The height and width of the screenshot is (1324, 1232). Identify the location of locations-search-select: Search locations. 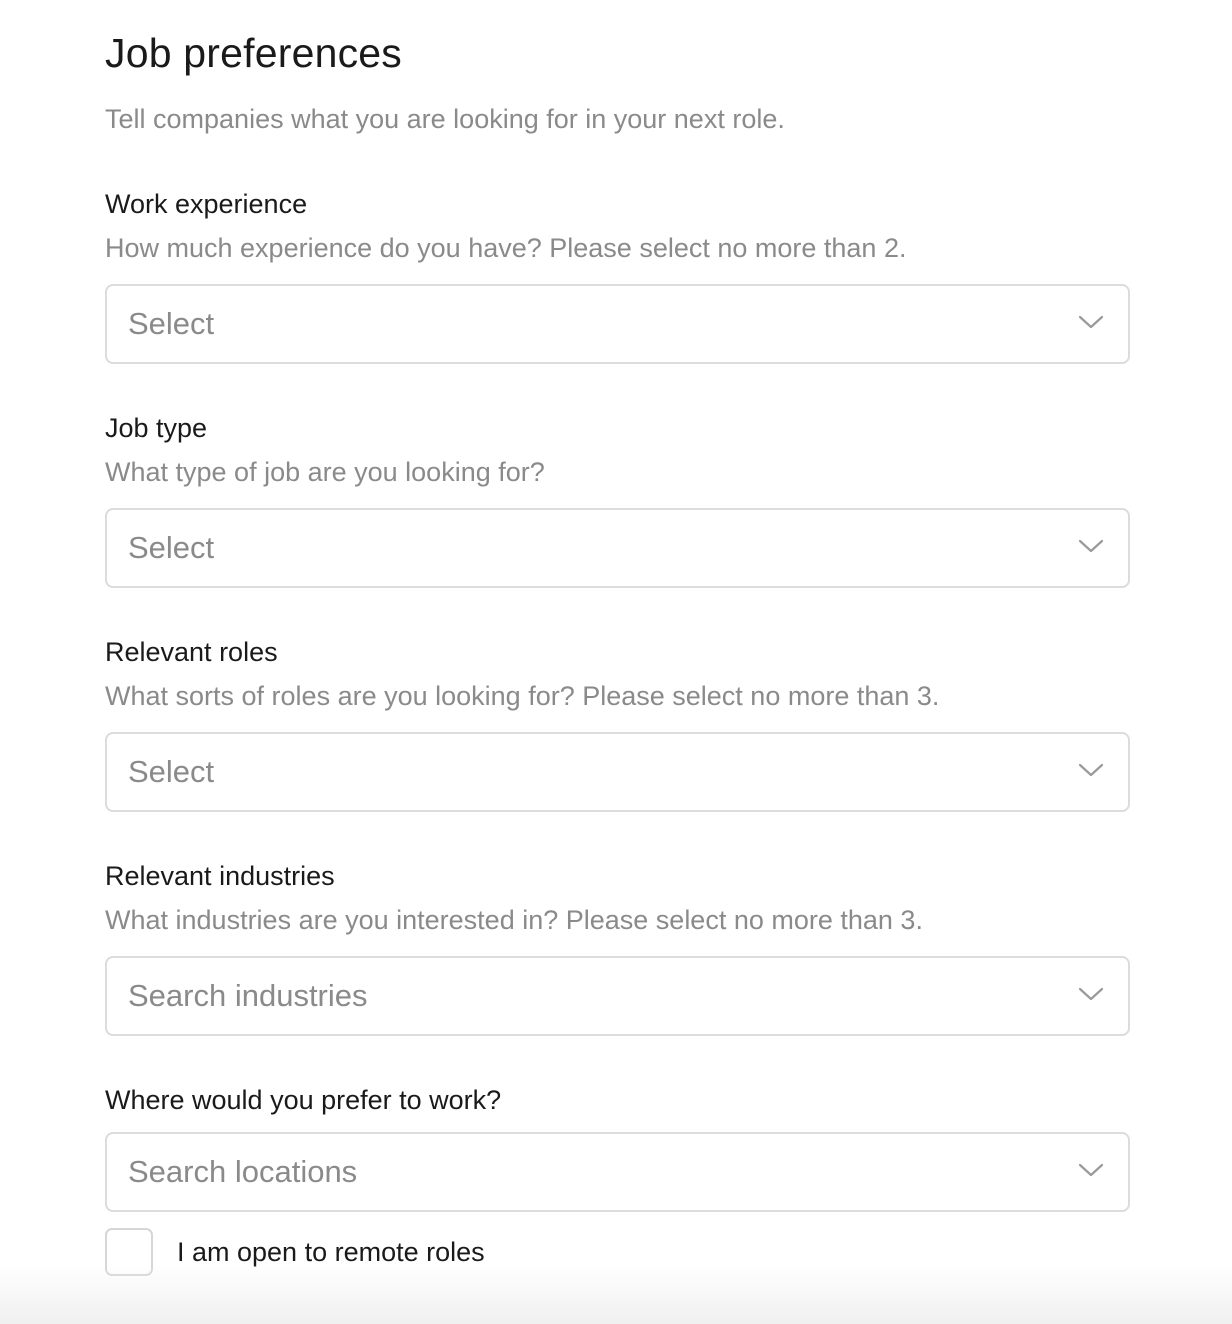
(617, 1172).